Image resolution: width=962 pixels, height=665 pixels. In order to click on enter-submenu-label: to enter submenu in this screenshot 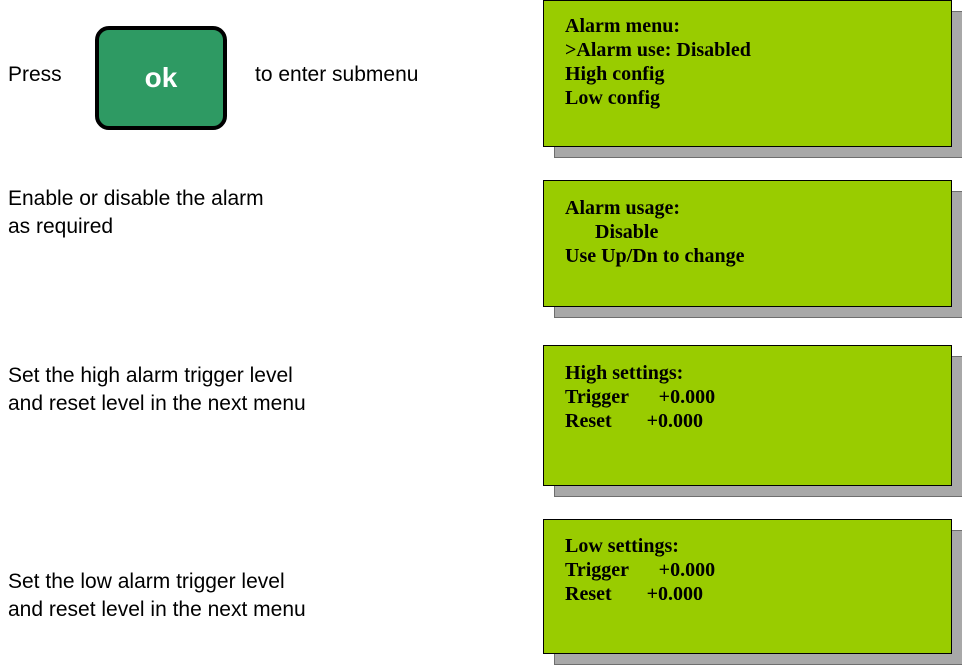, I will do `click(337, 74)`.